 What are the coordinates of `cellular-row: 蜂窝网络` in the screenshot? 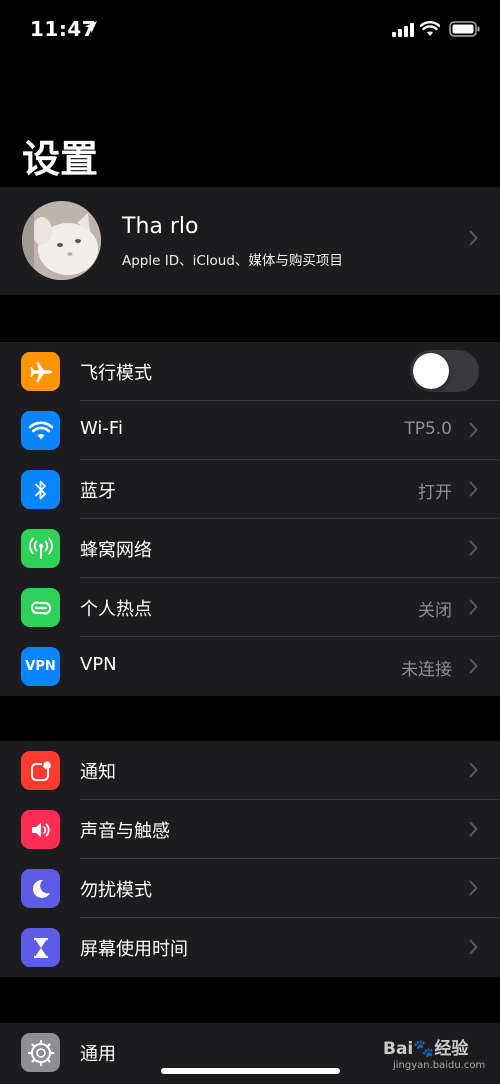 It's located at (250, 548).